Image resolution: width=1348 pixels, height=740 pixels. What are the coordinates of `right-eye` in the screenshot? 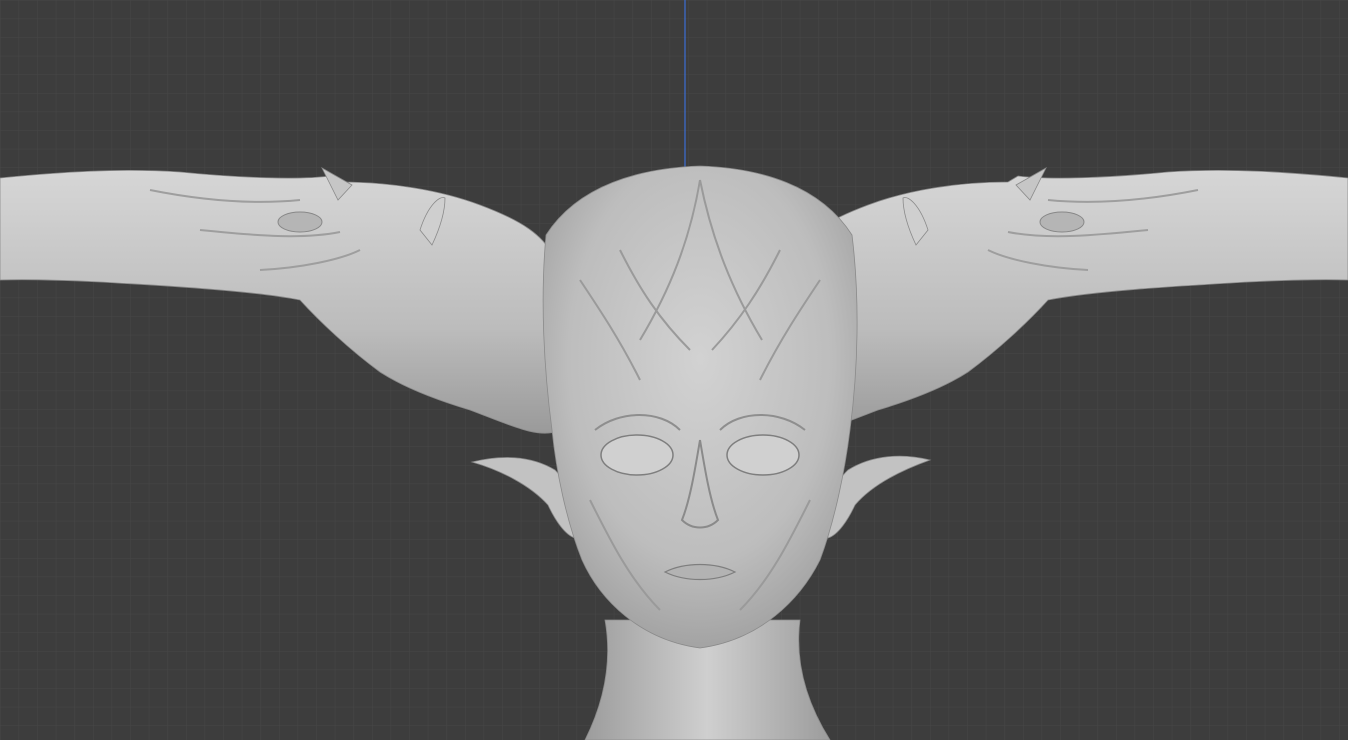 It's located at (763, 455).